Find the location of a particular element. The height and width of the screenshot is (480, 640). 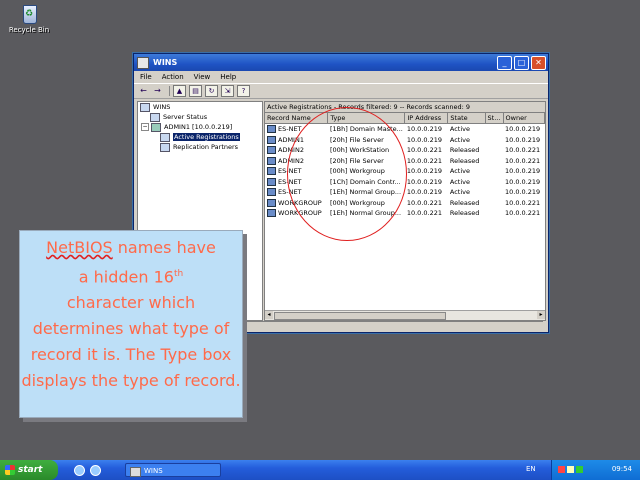

tree-item-label: Replication Partners is located at coordinates (206, 147).